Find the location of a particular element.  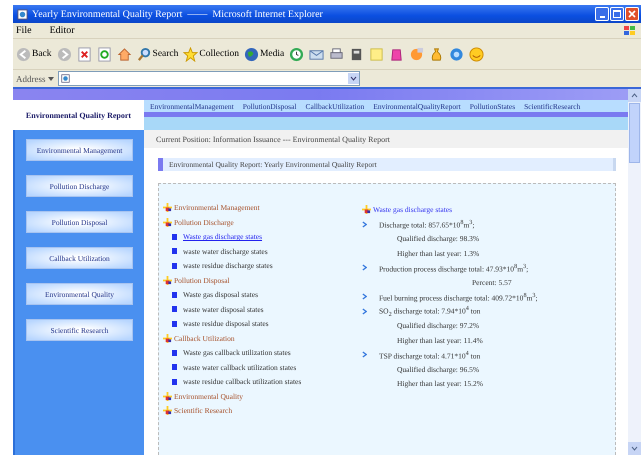

close-icon is located at coordinates (632, 14).